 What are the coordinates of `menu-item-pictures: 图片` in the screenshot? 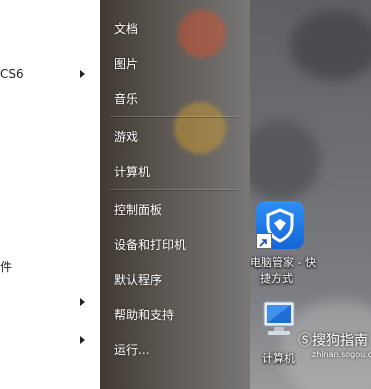 It's located at (126, 63).